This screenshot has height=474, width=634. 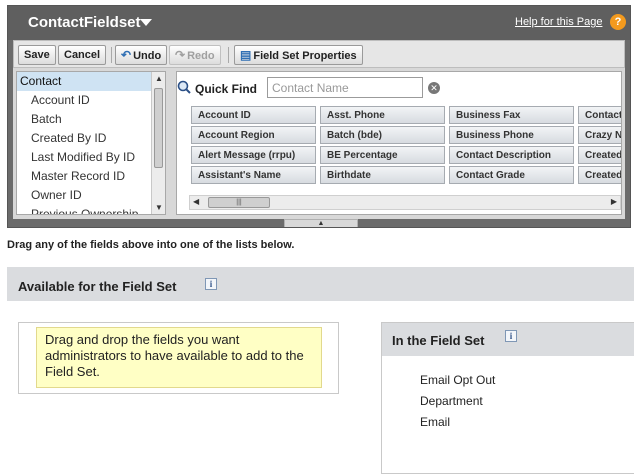 I want to click on properties-icon: ▤, so click(x=246, y=55).